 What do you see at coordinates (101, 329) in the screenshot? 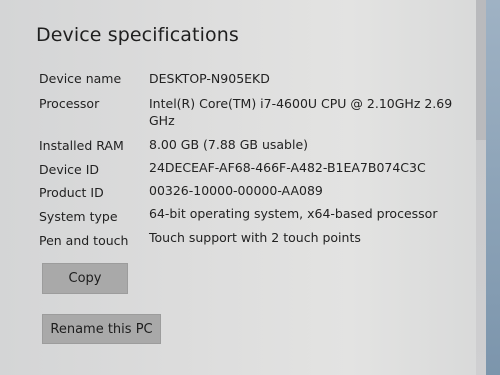
I see `rename-this-pc-button: Rename this PC` at bounding box center [101, 329].